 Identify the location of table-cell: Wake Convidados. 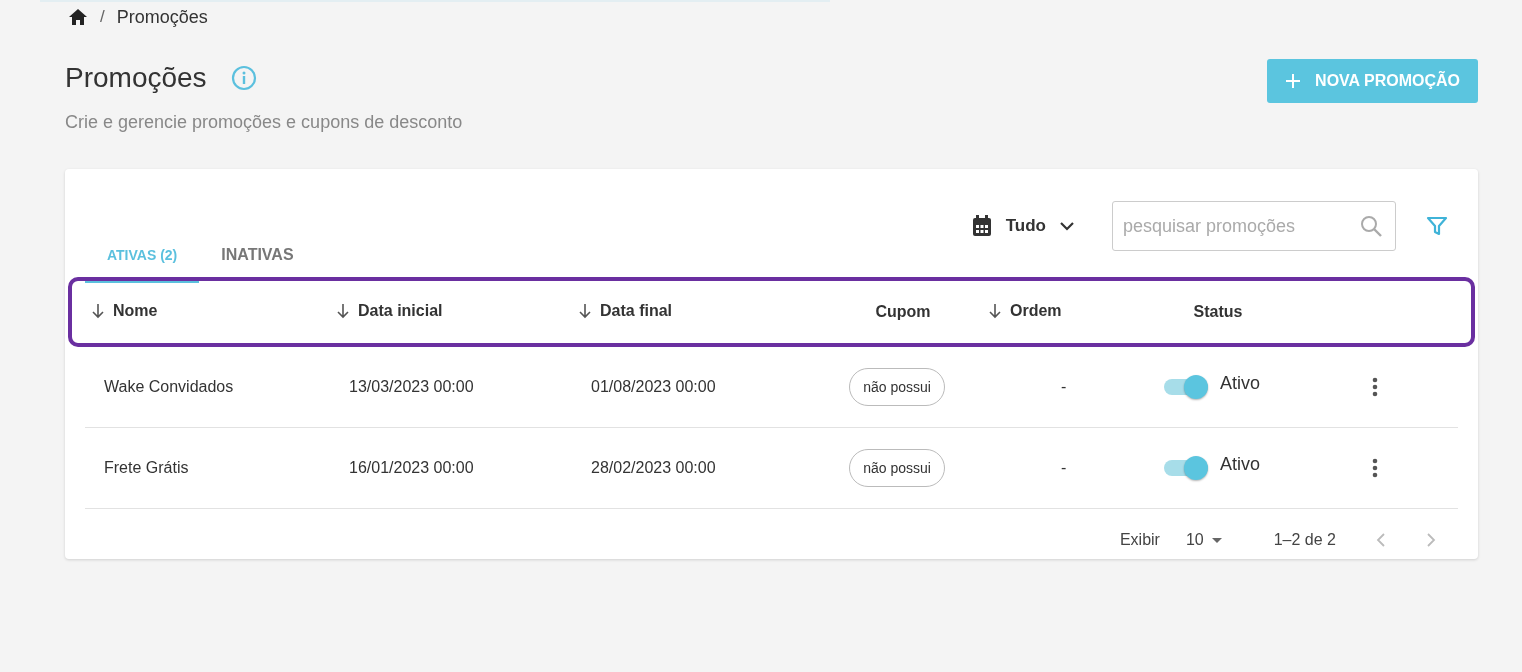
(169, 387).